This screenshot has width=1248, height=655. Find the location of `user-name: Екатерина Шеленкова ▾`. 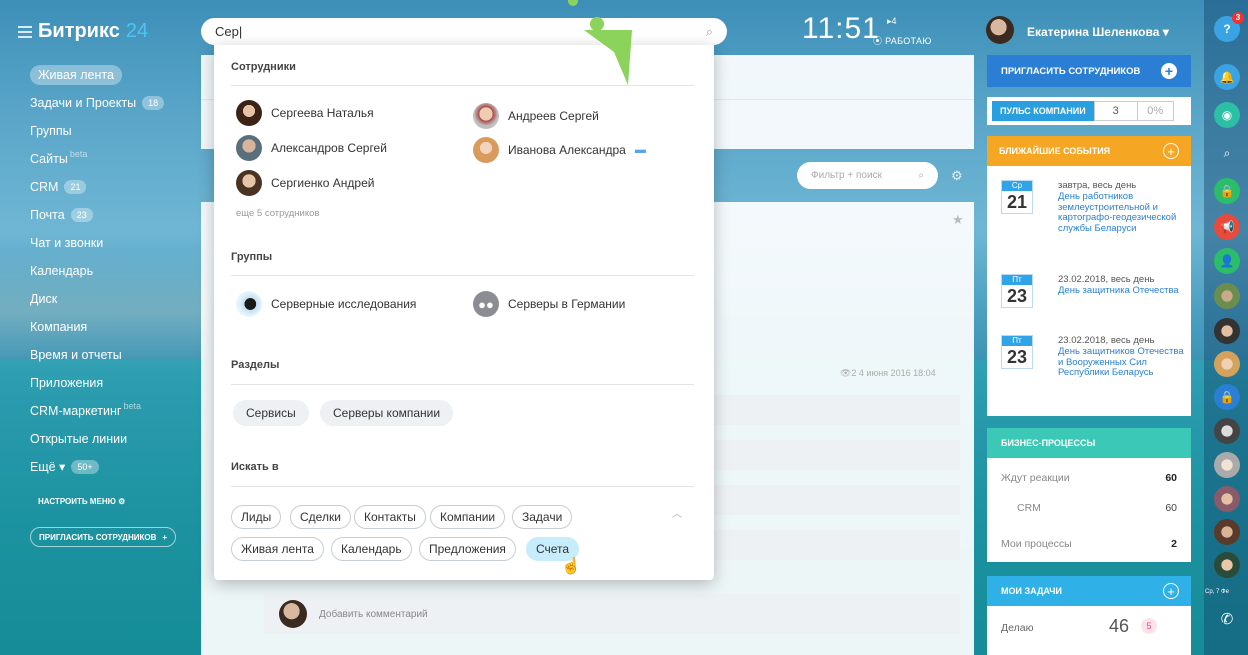

user-name: Екатерина Шеленкова ▾ is located at coordinates (1098, 32).